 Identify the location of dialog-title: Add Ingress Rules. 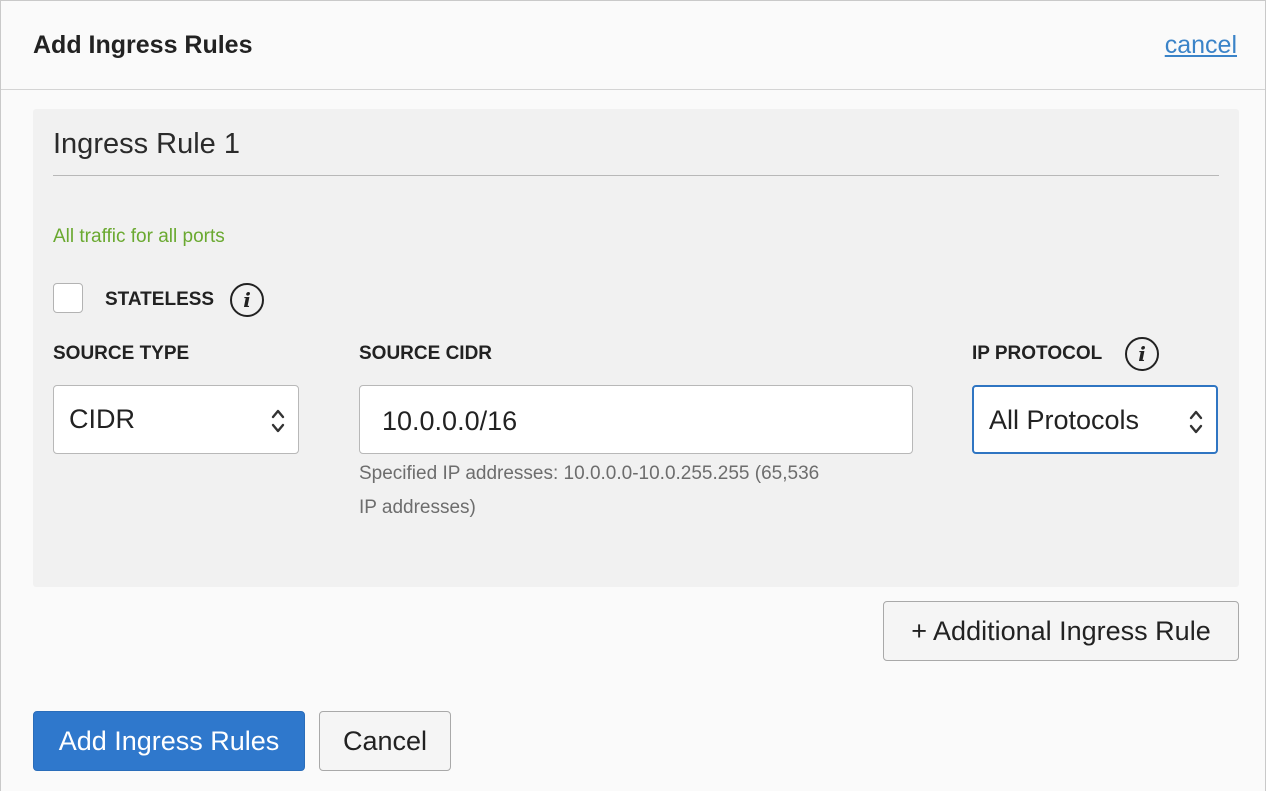
(143, 45).